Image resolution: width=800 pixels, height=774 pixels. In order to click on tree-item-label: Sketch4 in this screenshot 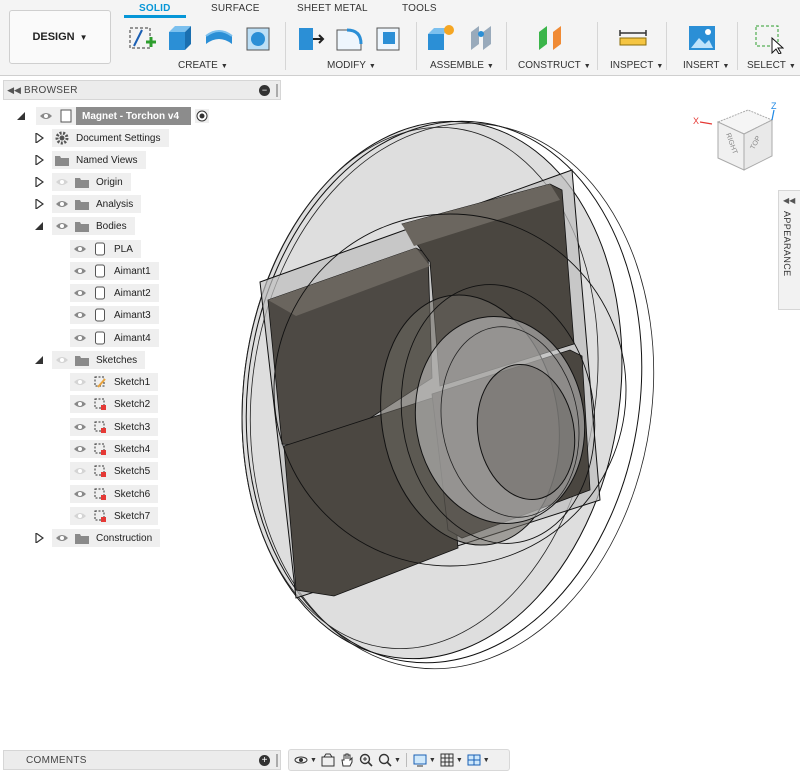, I will do `click(132, 449)`.